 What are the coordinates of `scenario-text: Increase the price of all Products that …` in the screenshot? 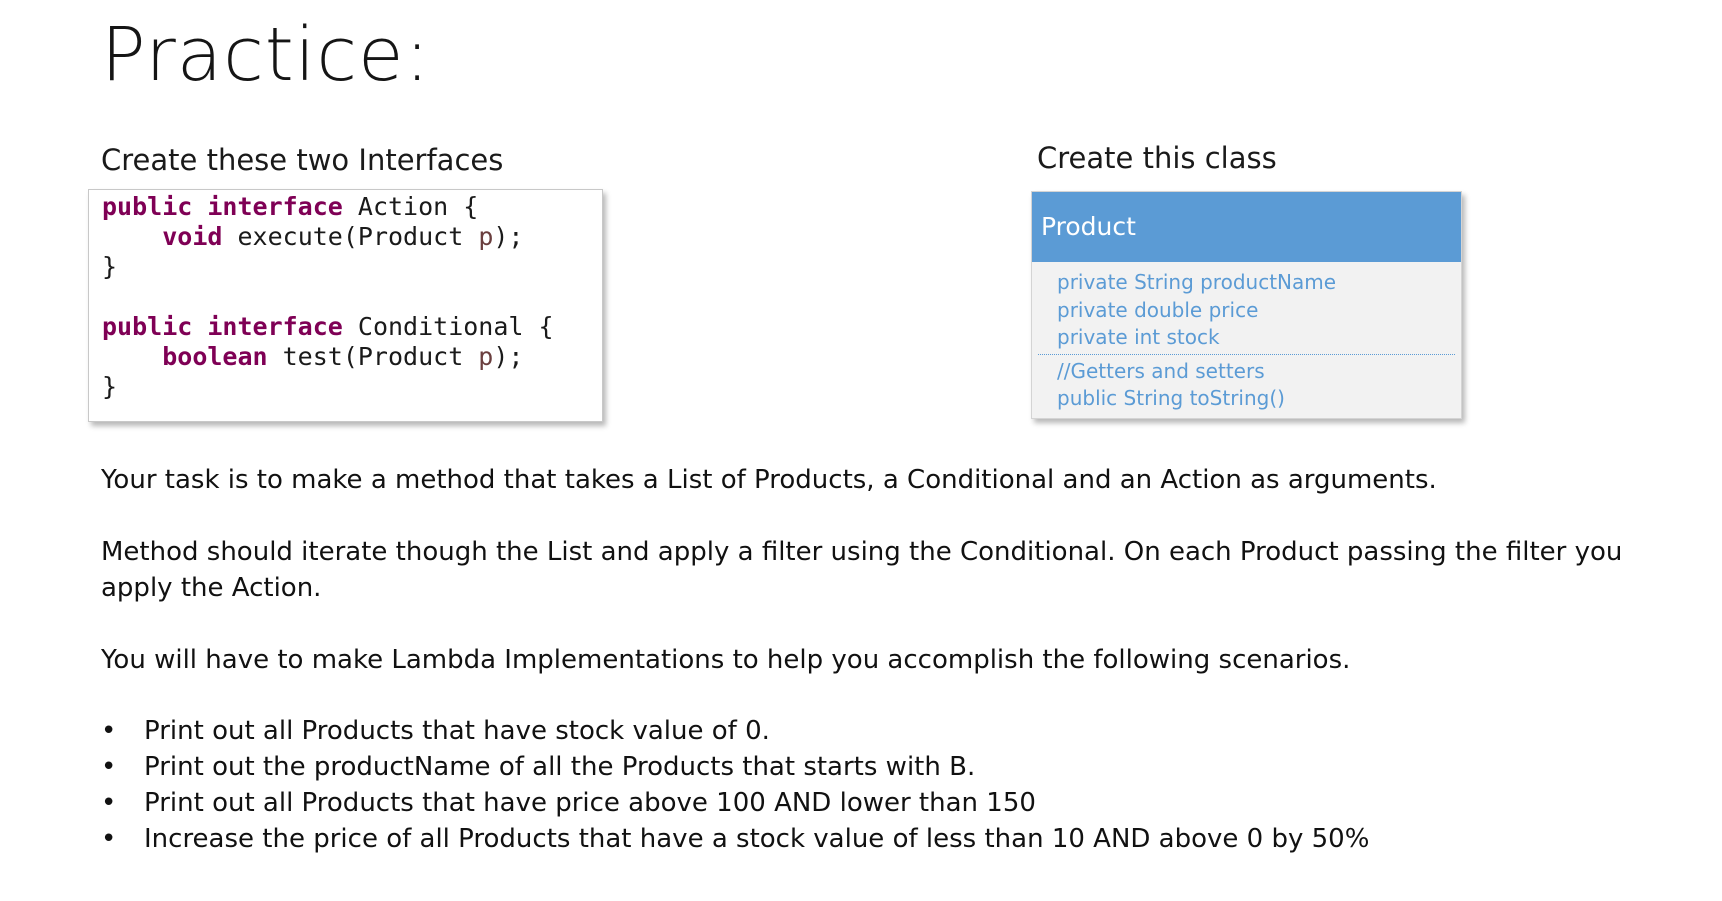 It's located at (757, 839).